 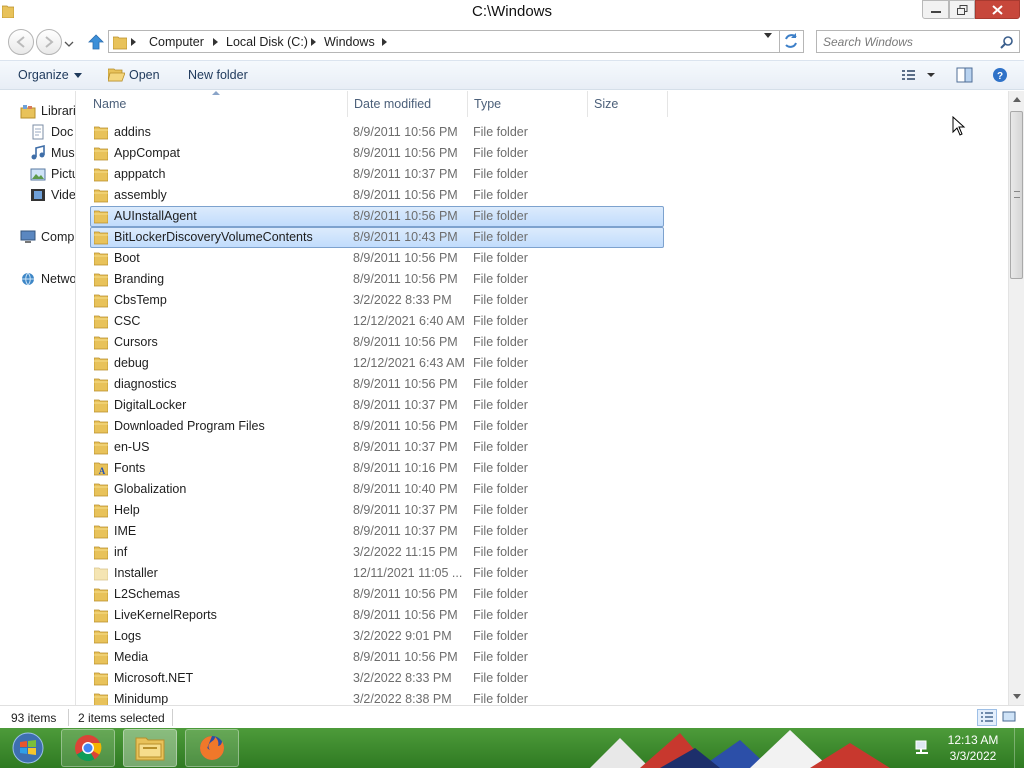 I want to click on tray-network-icon, so click(x=922, y=748).